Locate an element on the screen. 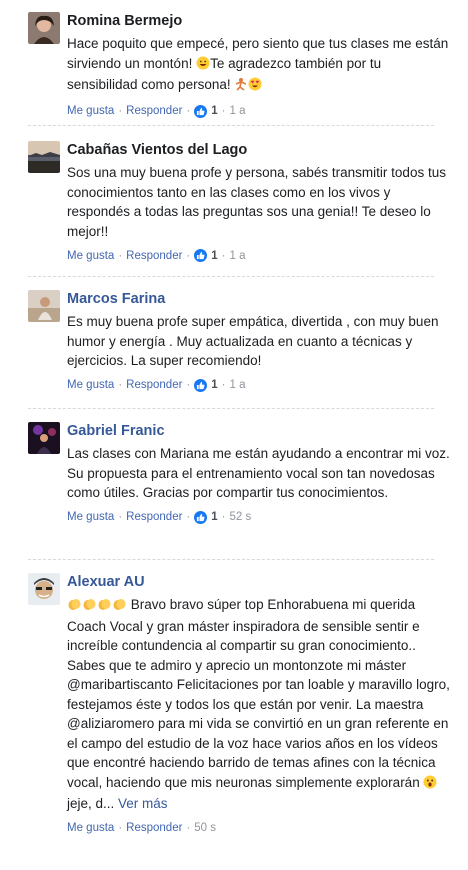  comment-author: Romina Bermejo is located at coordinates (260, 21).